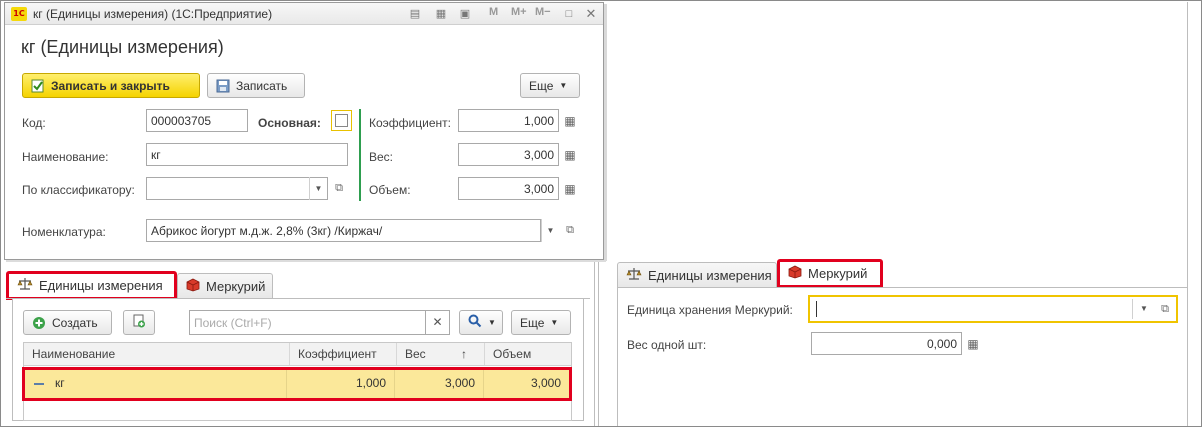 The height and width of the screenshot is (427, 1202). I want to click on document-check-icon, so click(38, 86).